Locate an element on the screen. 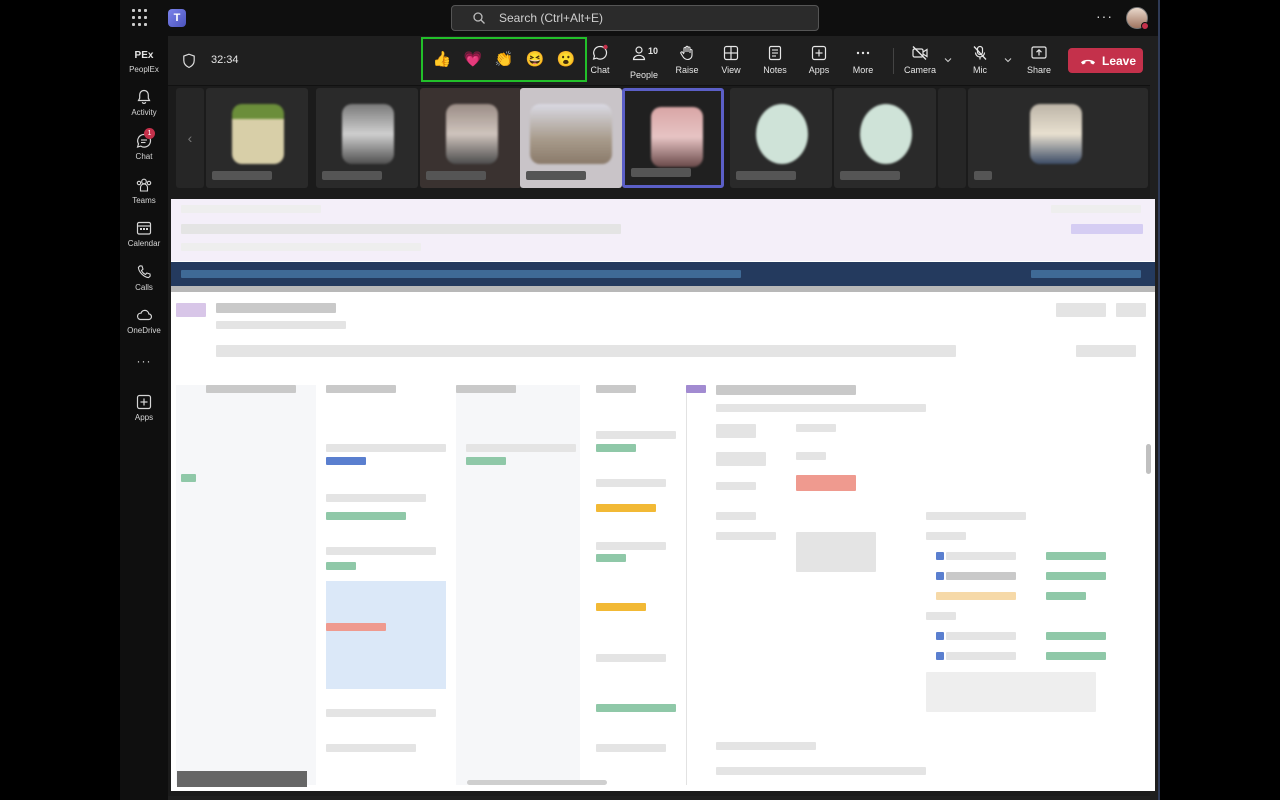  more-options-icon: ··· is located at coordinates (1104, 16).